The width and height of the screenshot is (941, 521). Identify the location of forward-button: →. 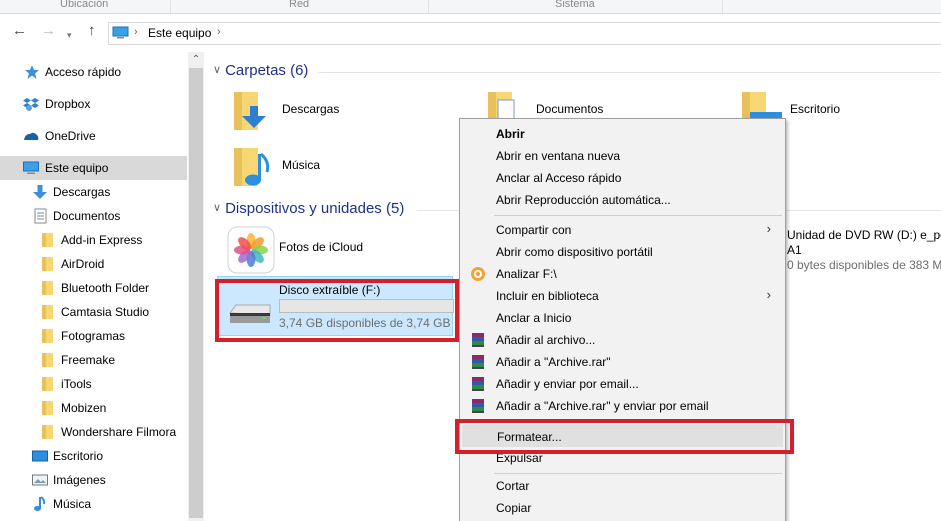
(48, 31).